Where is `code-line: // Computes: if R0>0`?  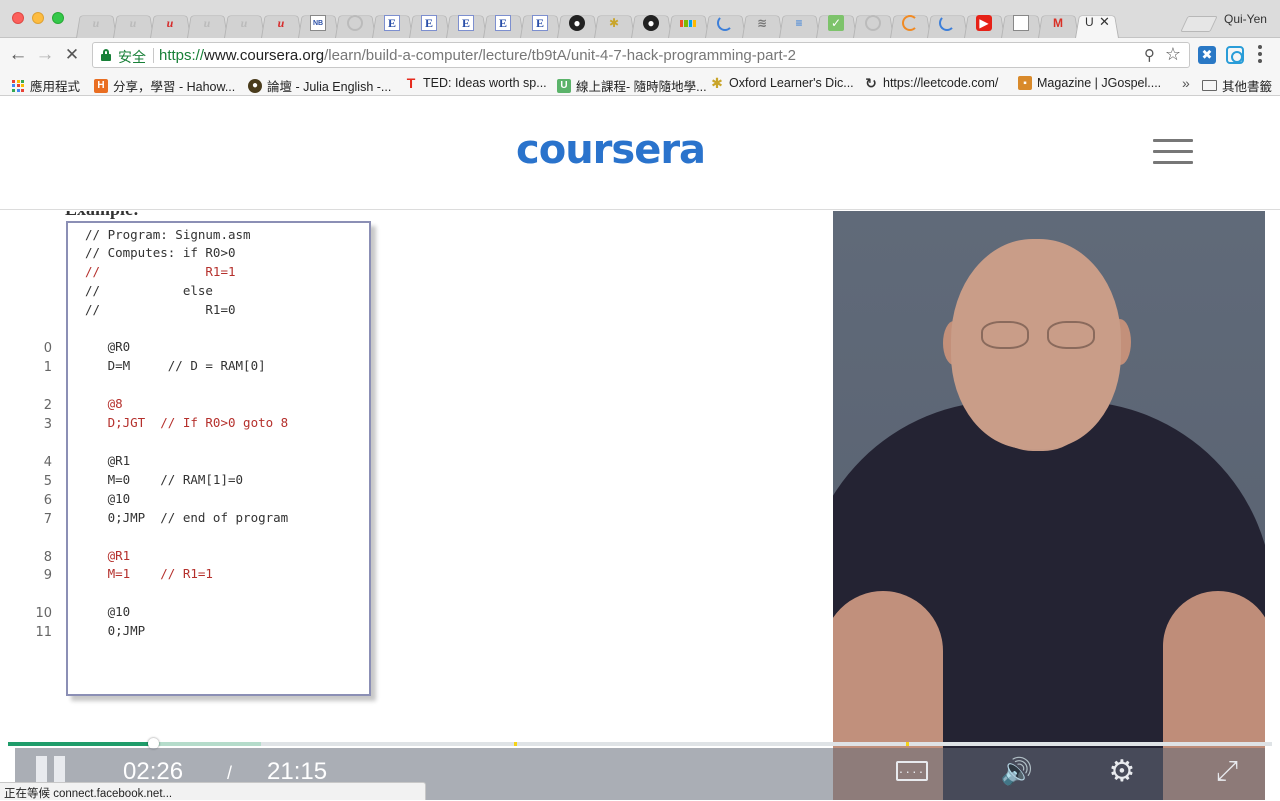
code-line: // Computes: if R0>0 is located at coordinates (160, 252).